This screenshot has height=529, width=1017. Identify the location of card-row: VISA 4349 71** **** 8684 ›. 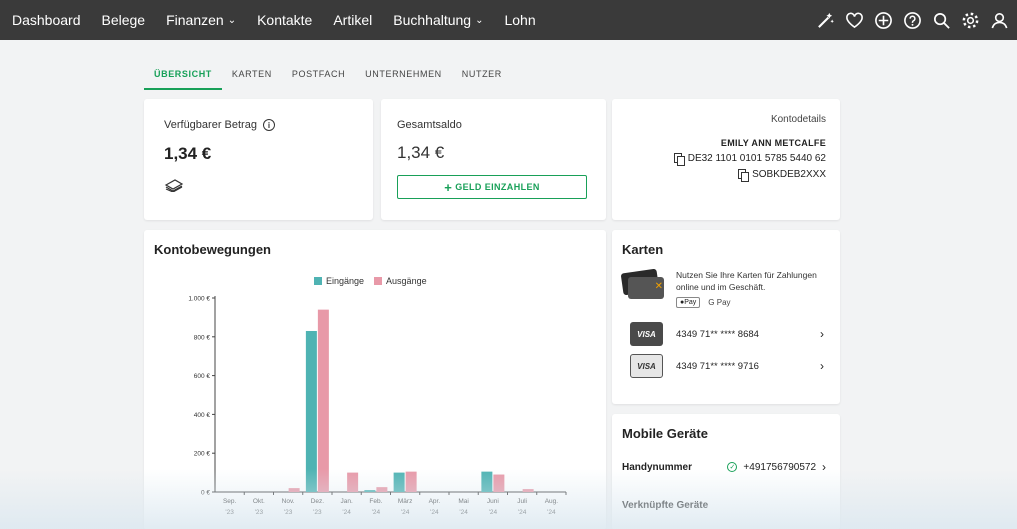
(726, 334).